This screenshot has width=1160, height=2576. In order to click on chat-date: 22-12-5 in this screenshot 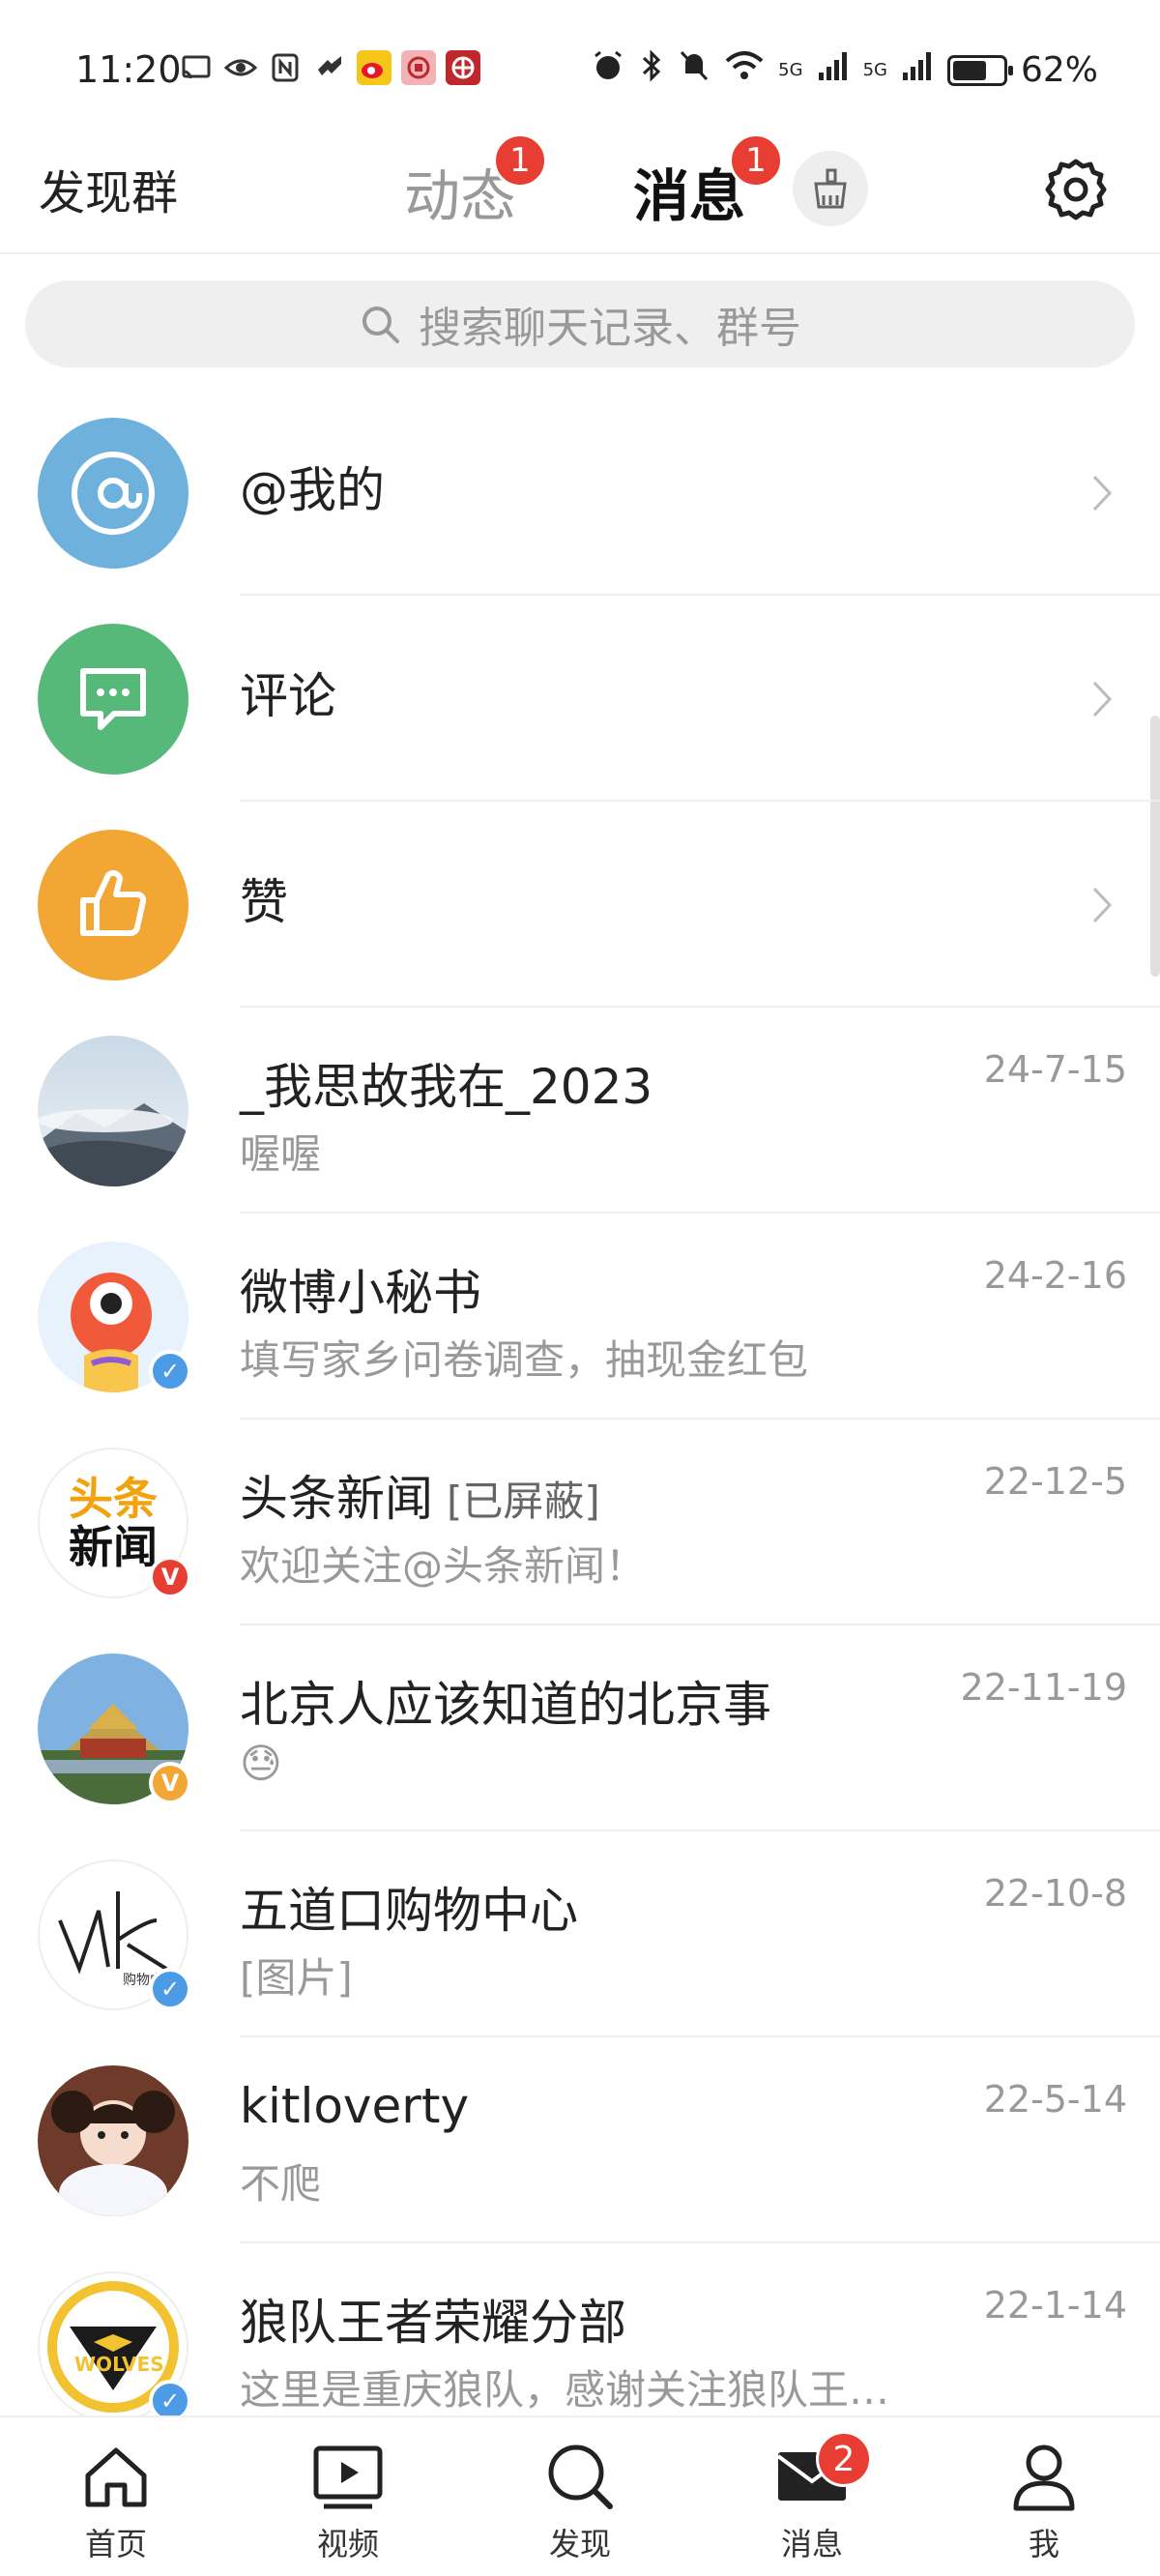, I will do `click(1055, 1481)`.